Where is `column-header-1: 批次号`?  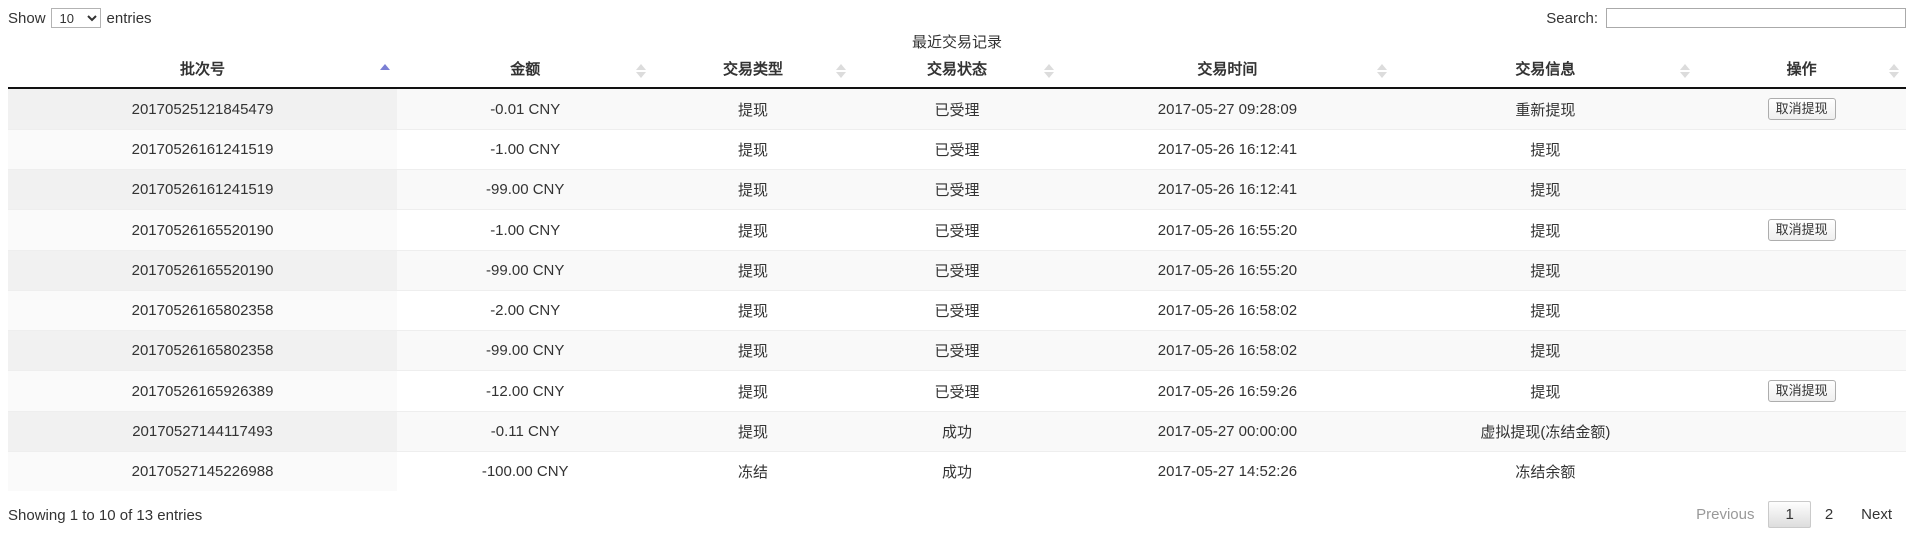
column-header-1: 批次号 is located at coordinates (203, 71).